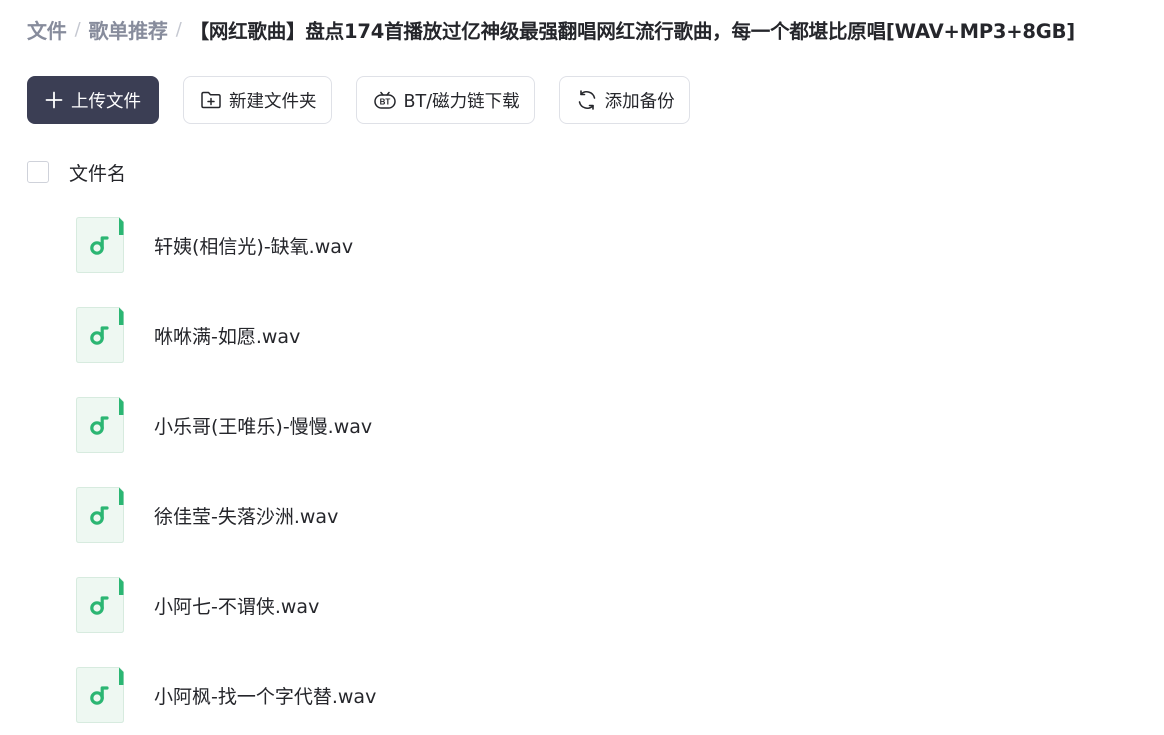 This screenshot has width=1164, height=735. What do you see at coordinates (54, 100) in the screenshot?
I see `plus-icon` at bounding box center [54, 100].